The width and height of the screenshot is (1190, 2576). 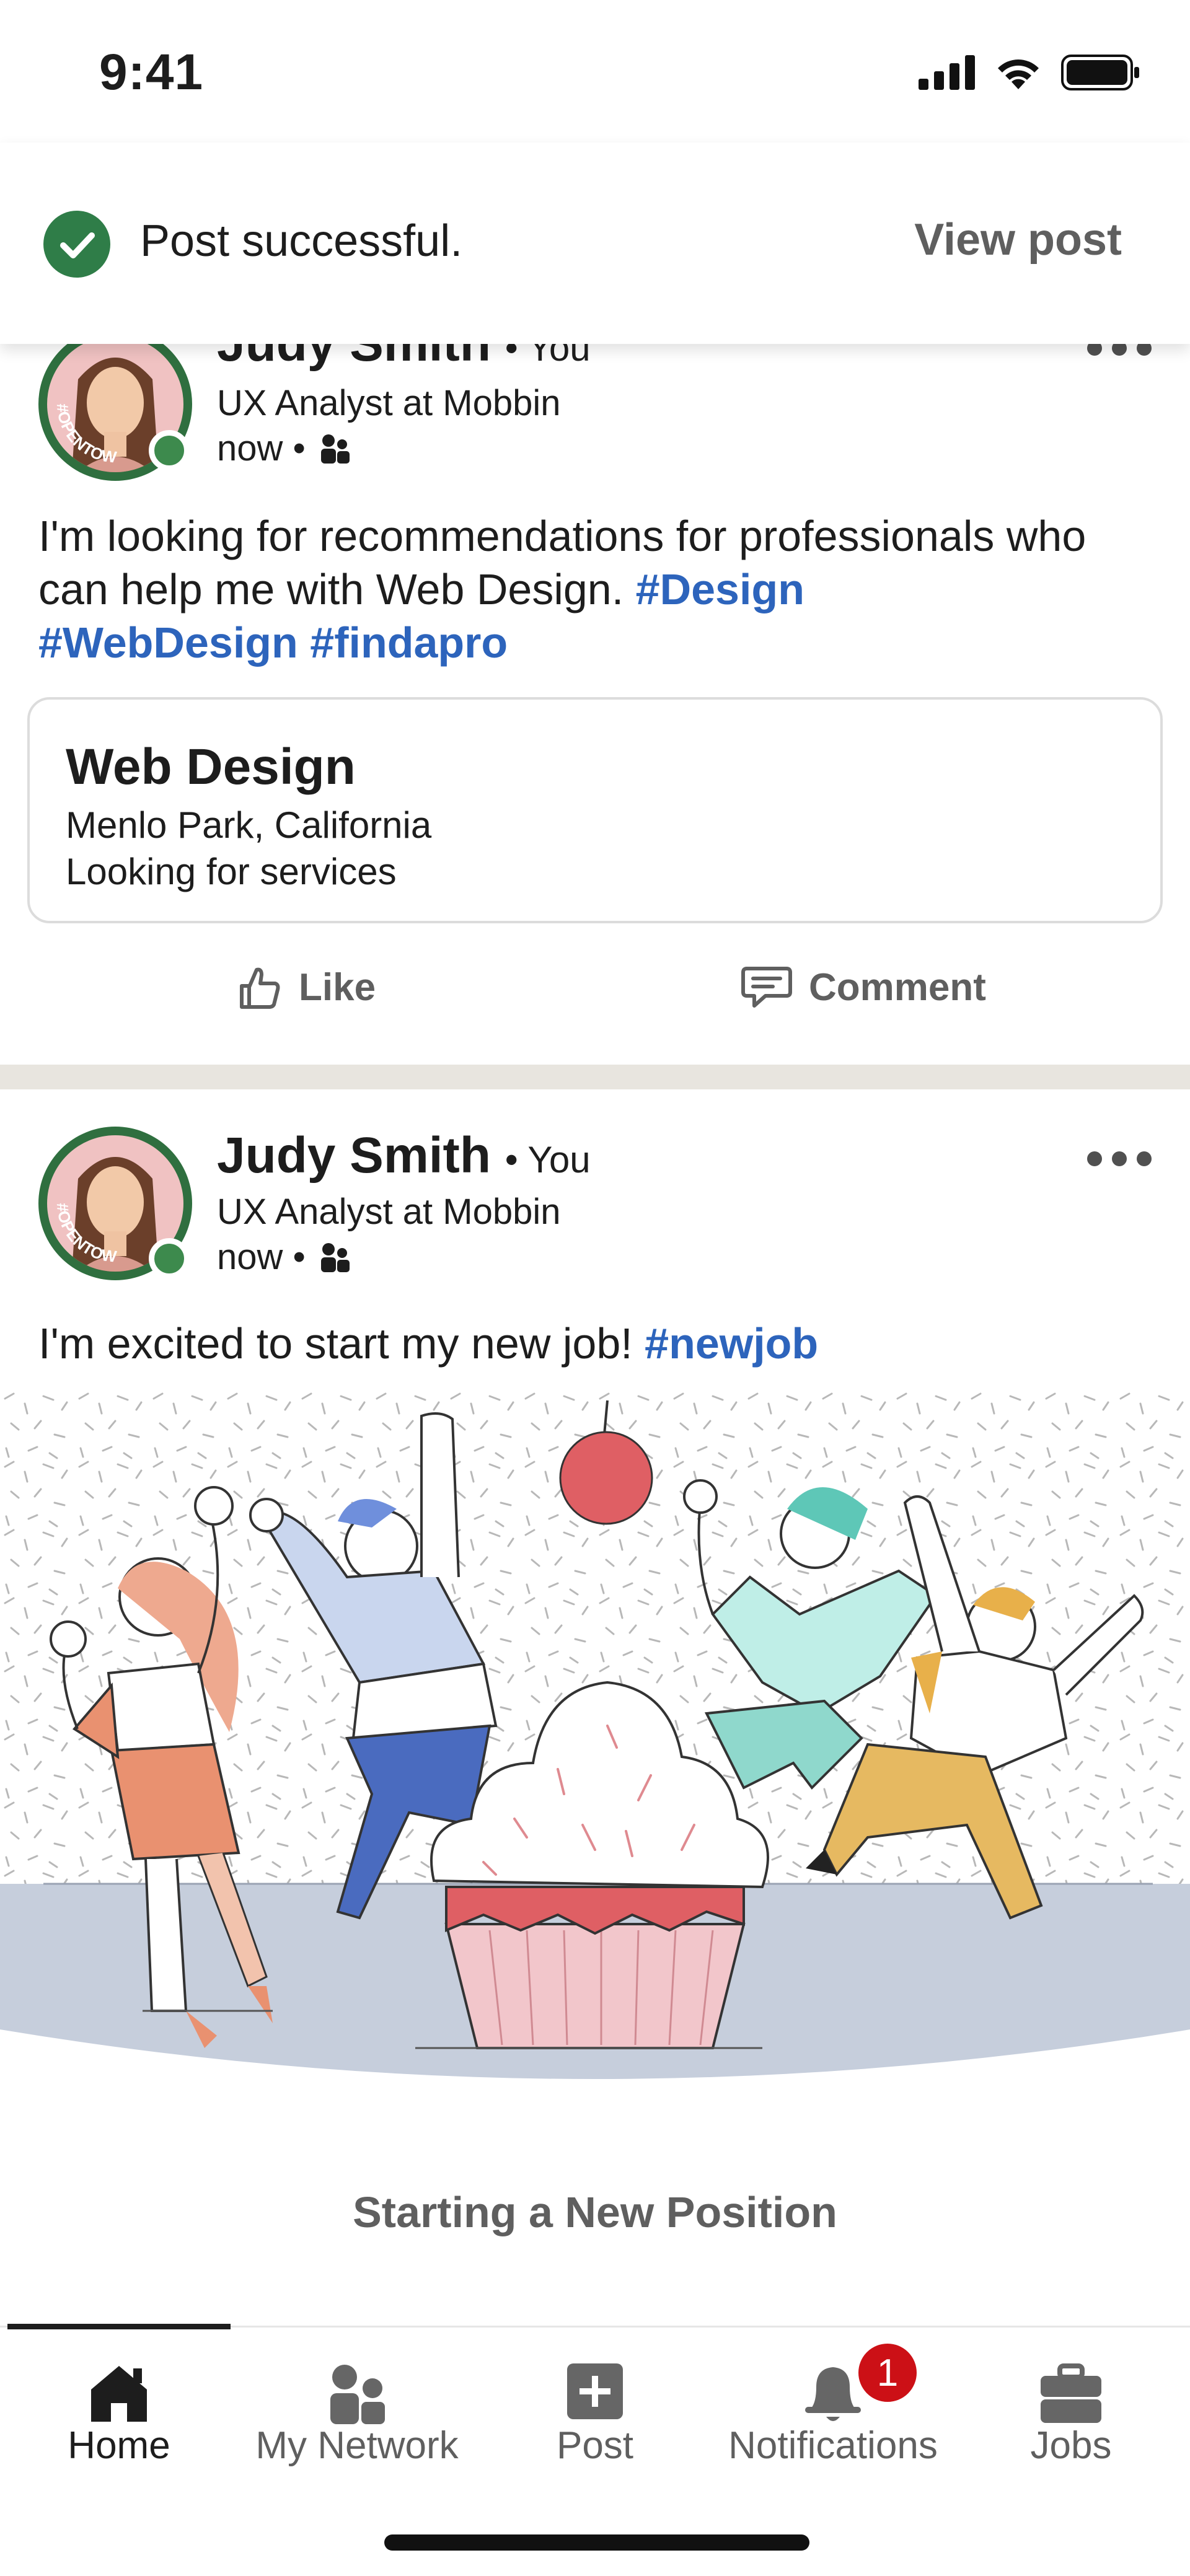 I want to click on thumbs-up-icon, so click(x=260, y=988).